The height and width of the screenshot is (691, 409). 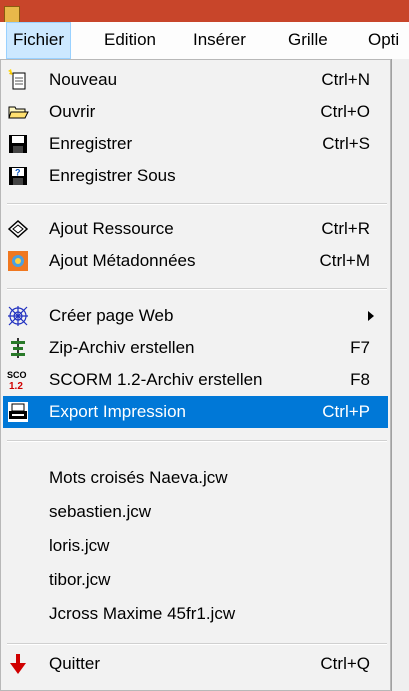 What do you see at coordinates (360, 347) in the screenshot?
I see `menu-item-shortcut: F7` at bounding box center [360, 347].